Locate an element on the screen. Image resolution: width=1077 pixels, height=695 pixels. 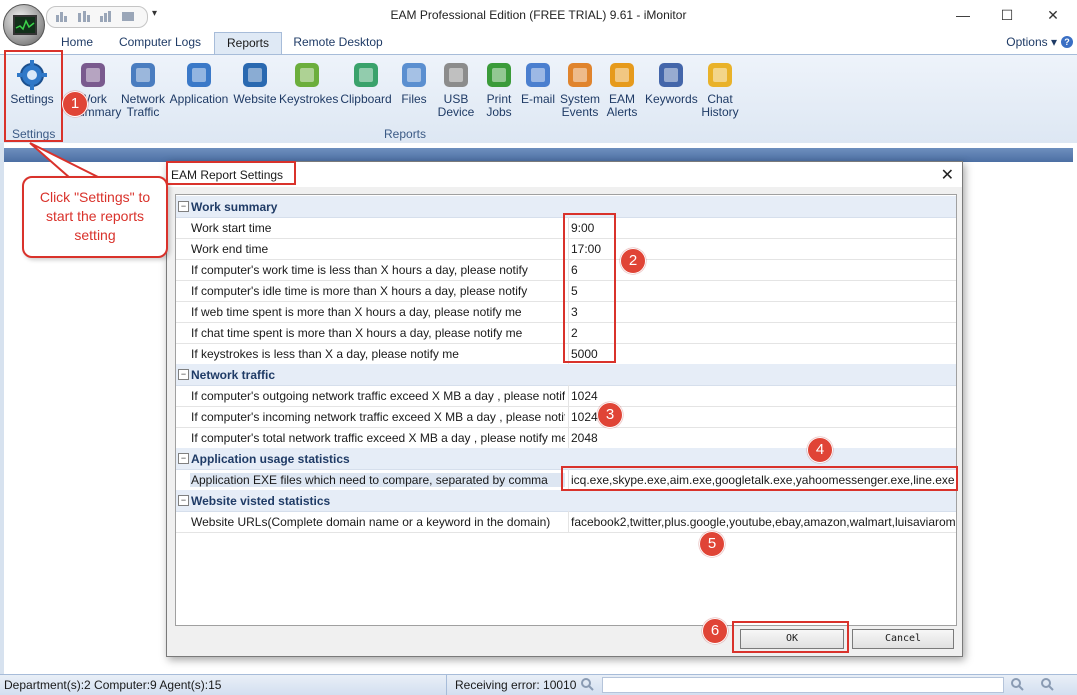
highlight-settings is located at coordinates (33, 96).